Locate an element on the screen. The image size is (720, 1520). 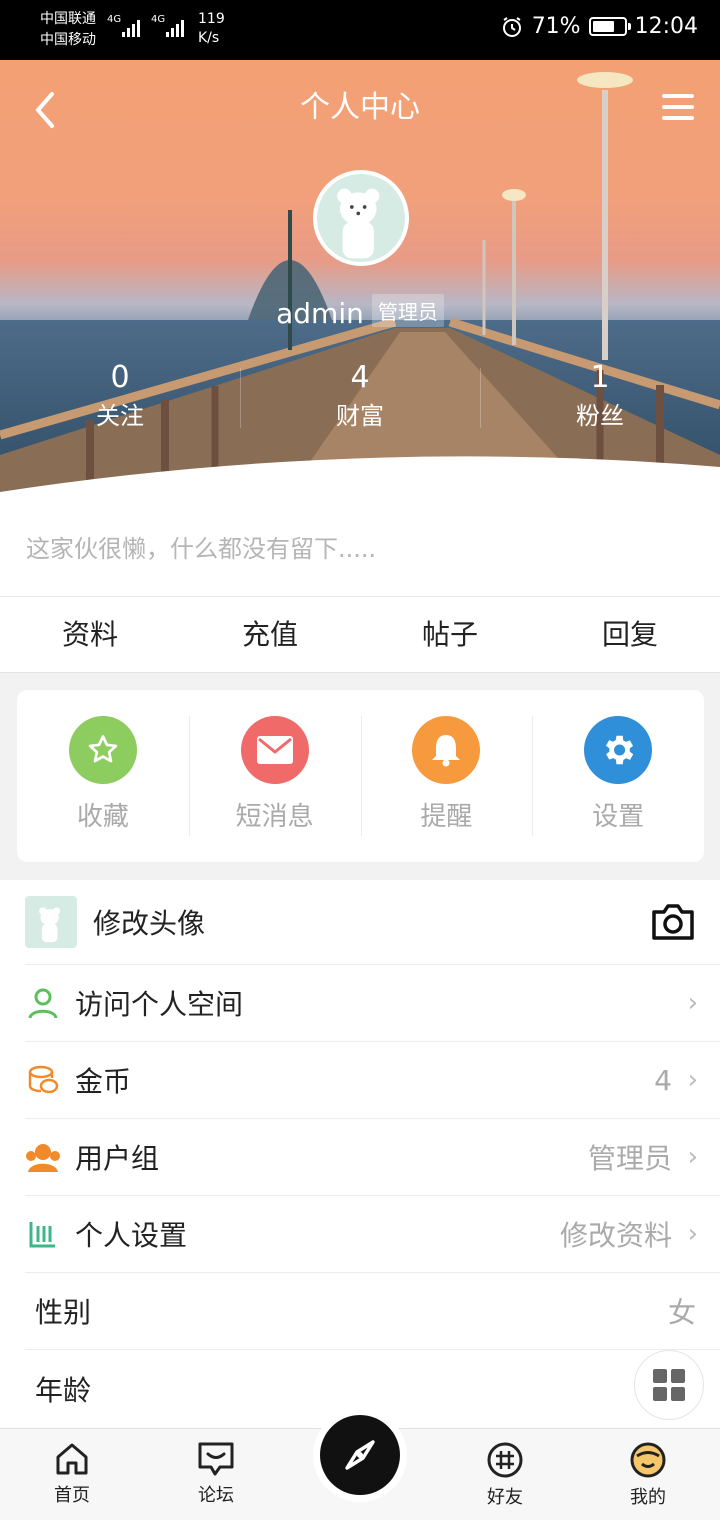
compass-icon is located at coordinates (360, 1455).